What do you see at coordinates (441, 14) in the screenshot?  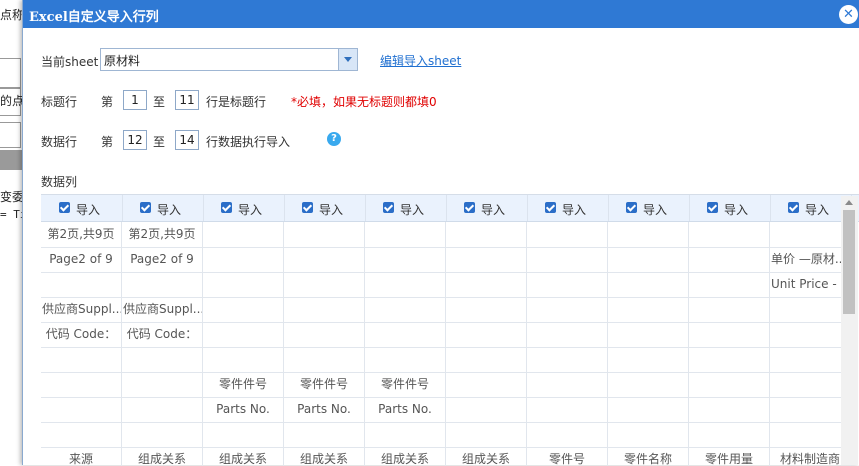 I see `dialog-titlebar: Excel自定义导入行列 ✕` at bounding box center [441, 14].